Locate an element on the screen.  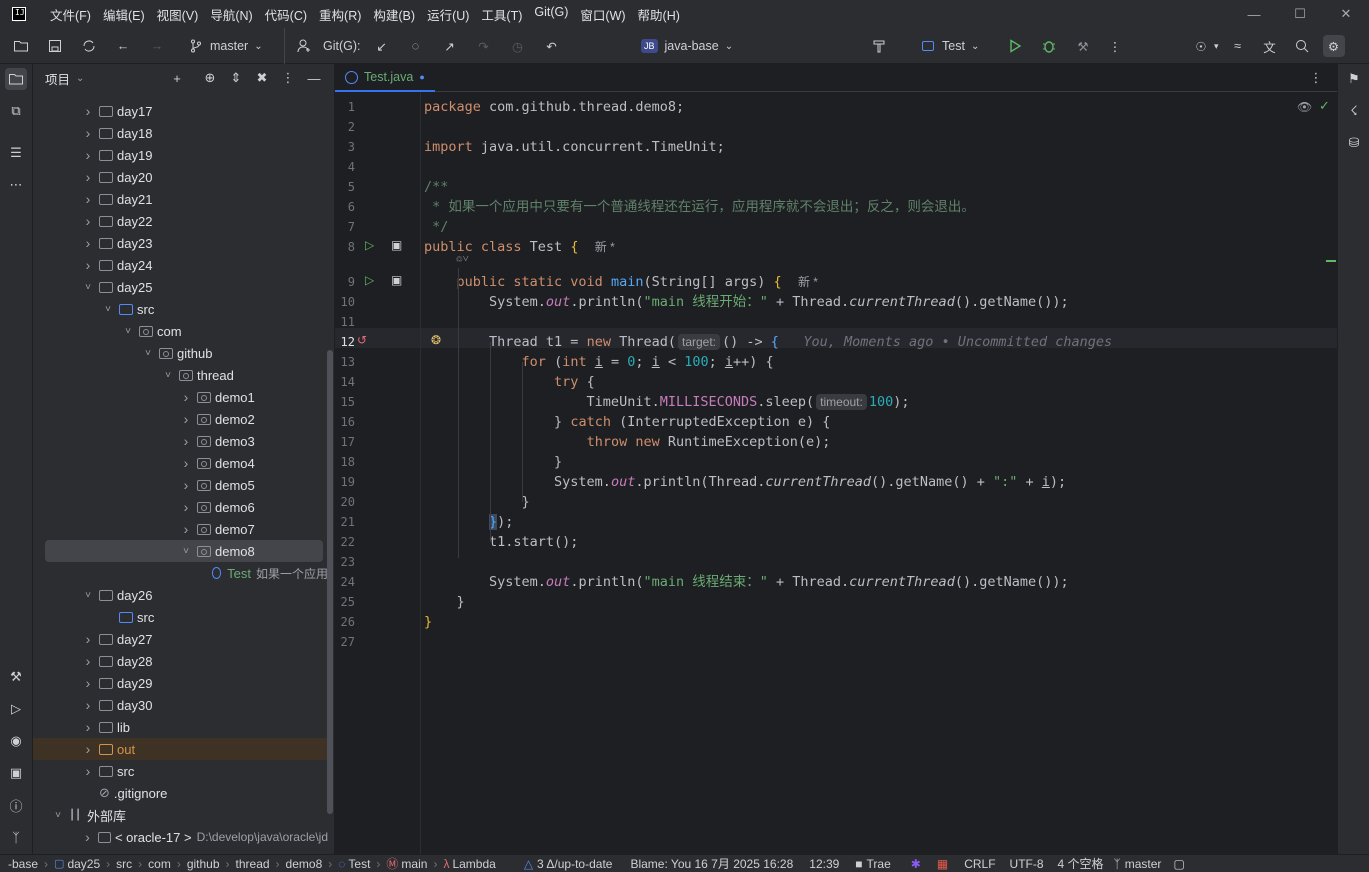
forward-arrow-icon: → is located at coordinates (157, 46).